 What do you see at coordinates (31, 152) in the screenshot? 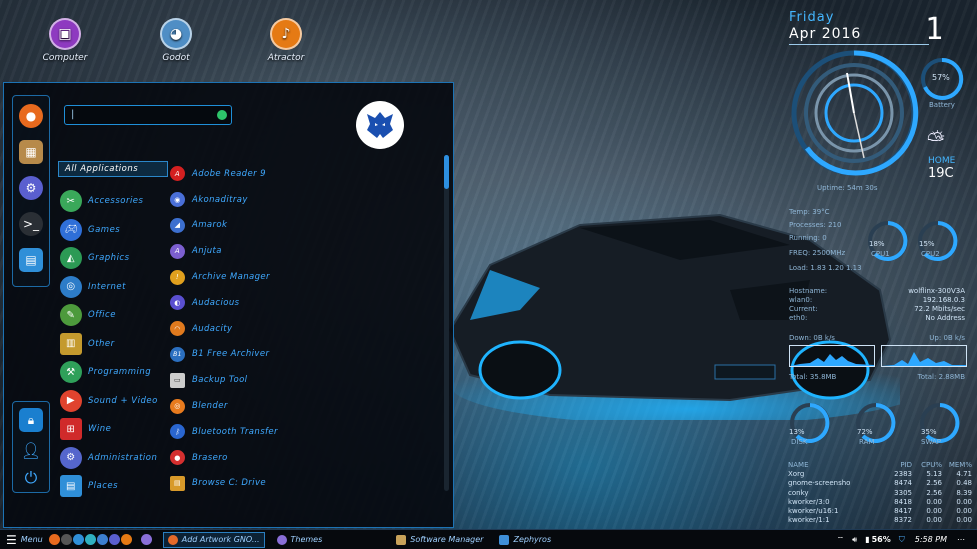
I see `package-icon: ▦` at bounding box center [31, 152].